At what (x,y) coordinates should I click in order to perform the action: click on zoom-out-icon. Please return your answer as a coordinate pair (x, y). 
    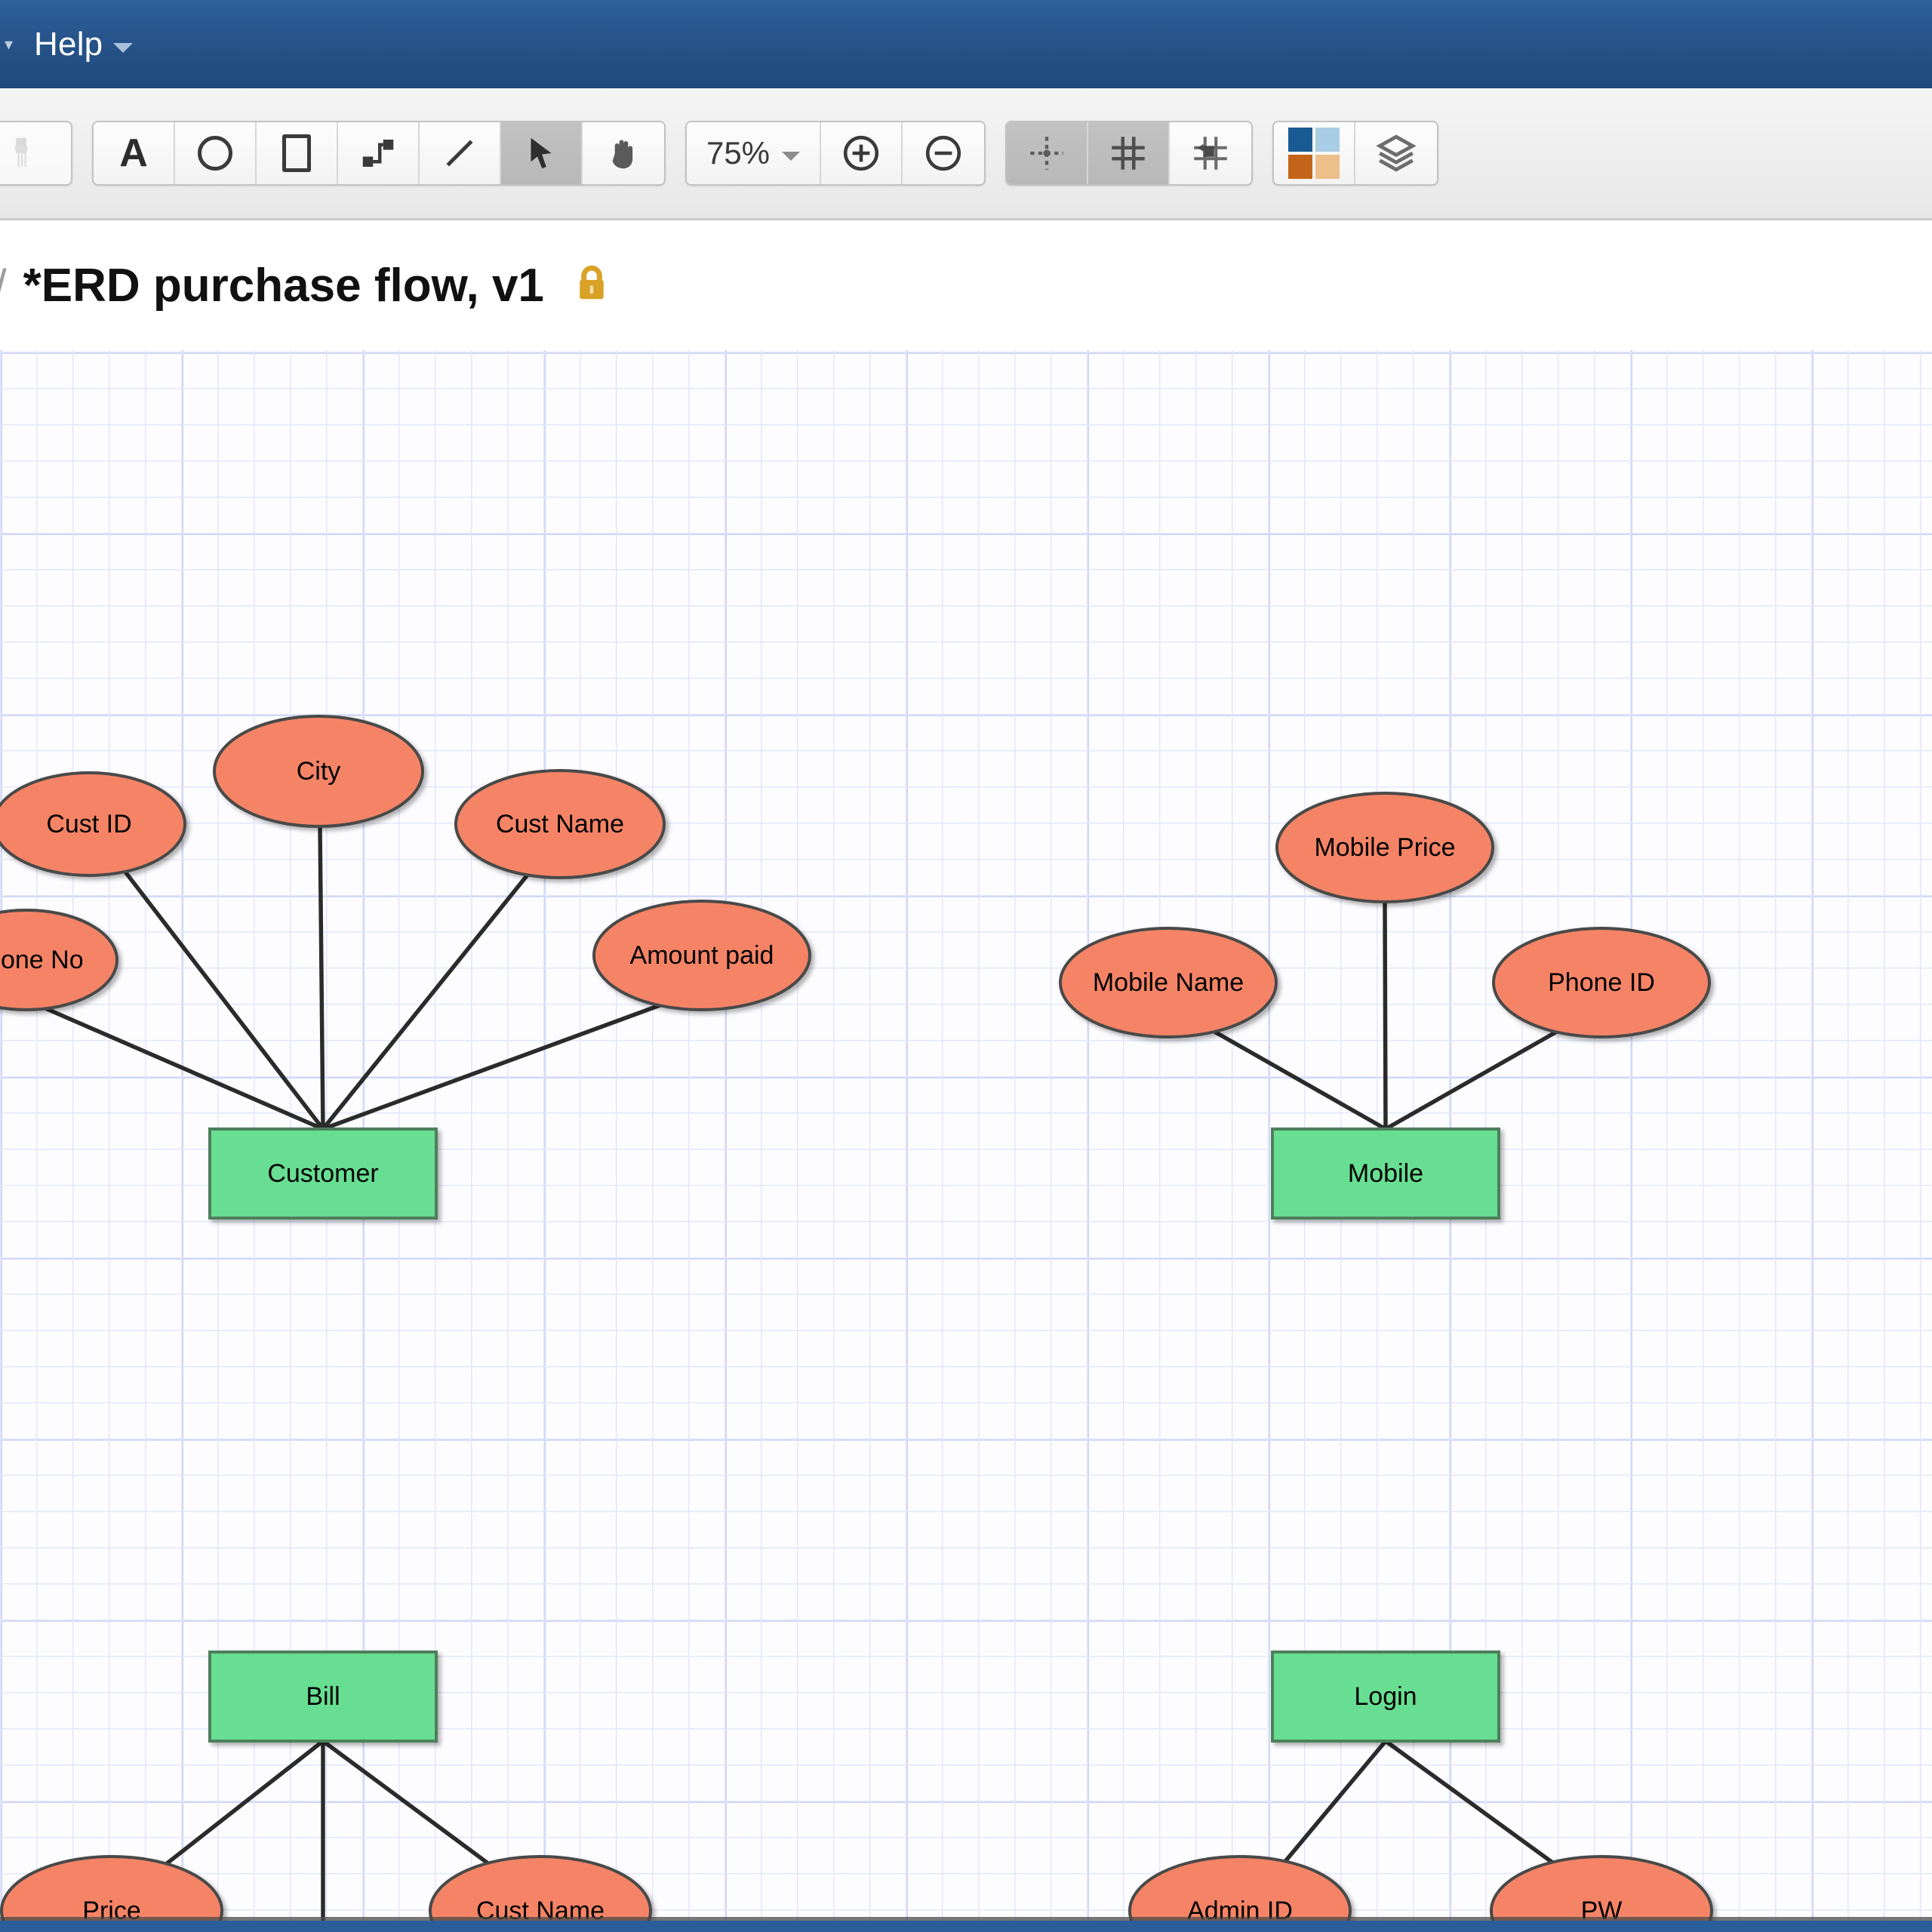
    Looking at the image, I should click on (943, 153).